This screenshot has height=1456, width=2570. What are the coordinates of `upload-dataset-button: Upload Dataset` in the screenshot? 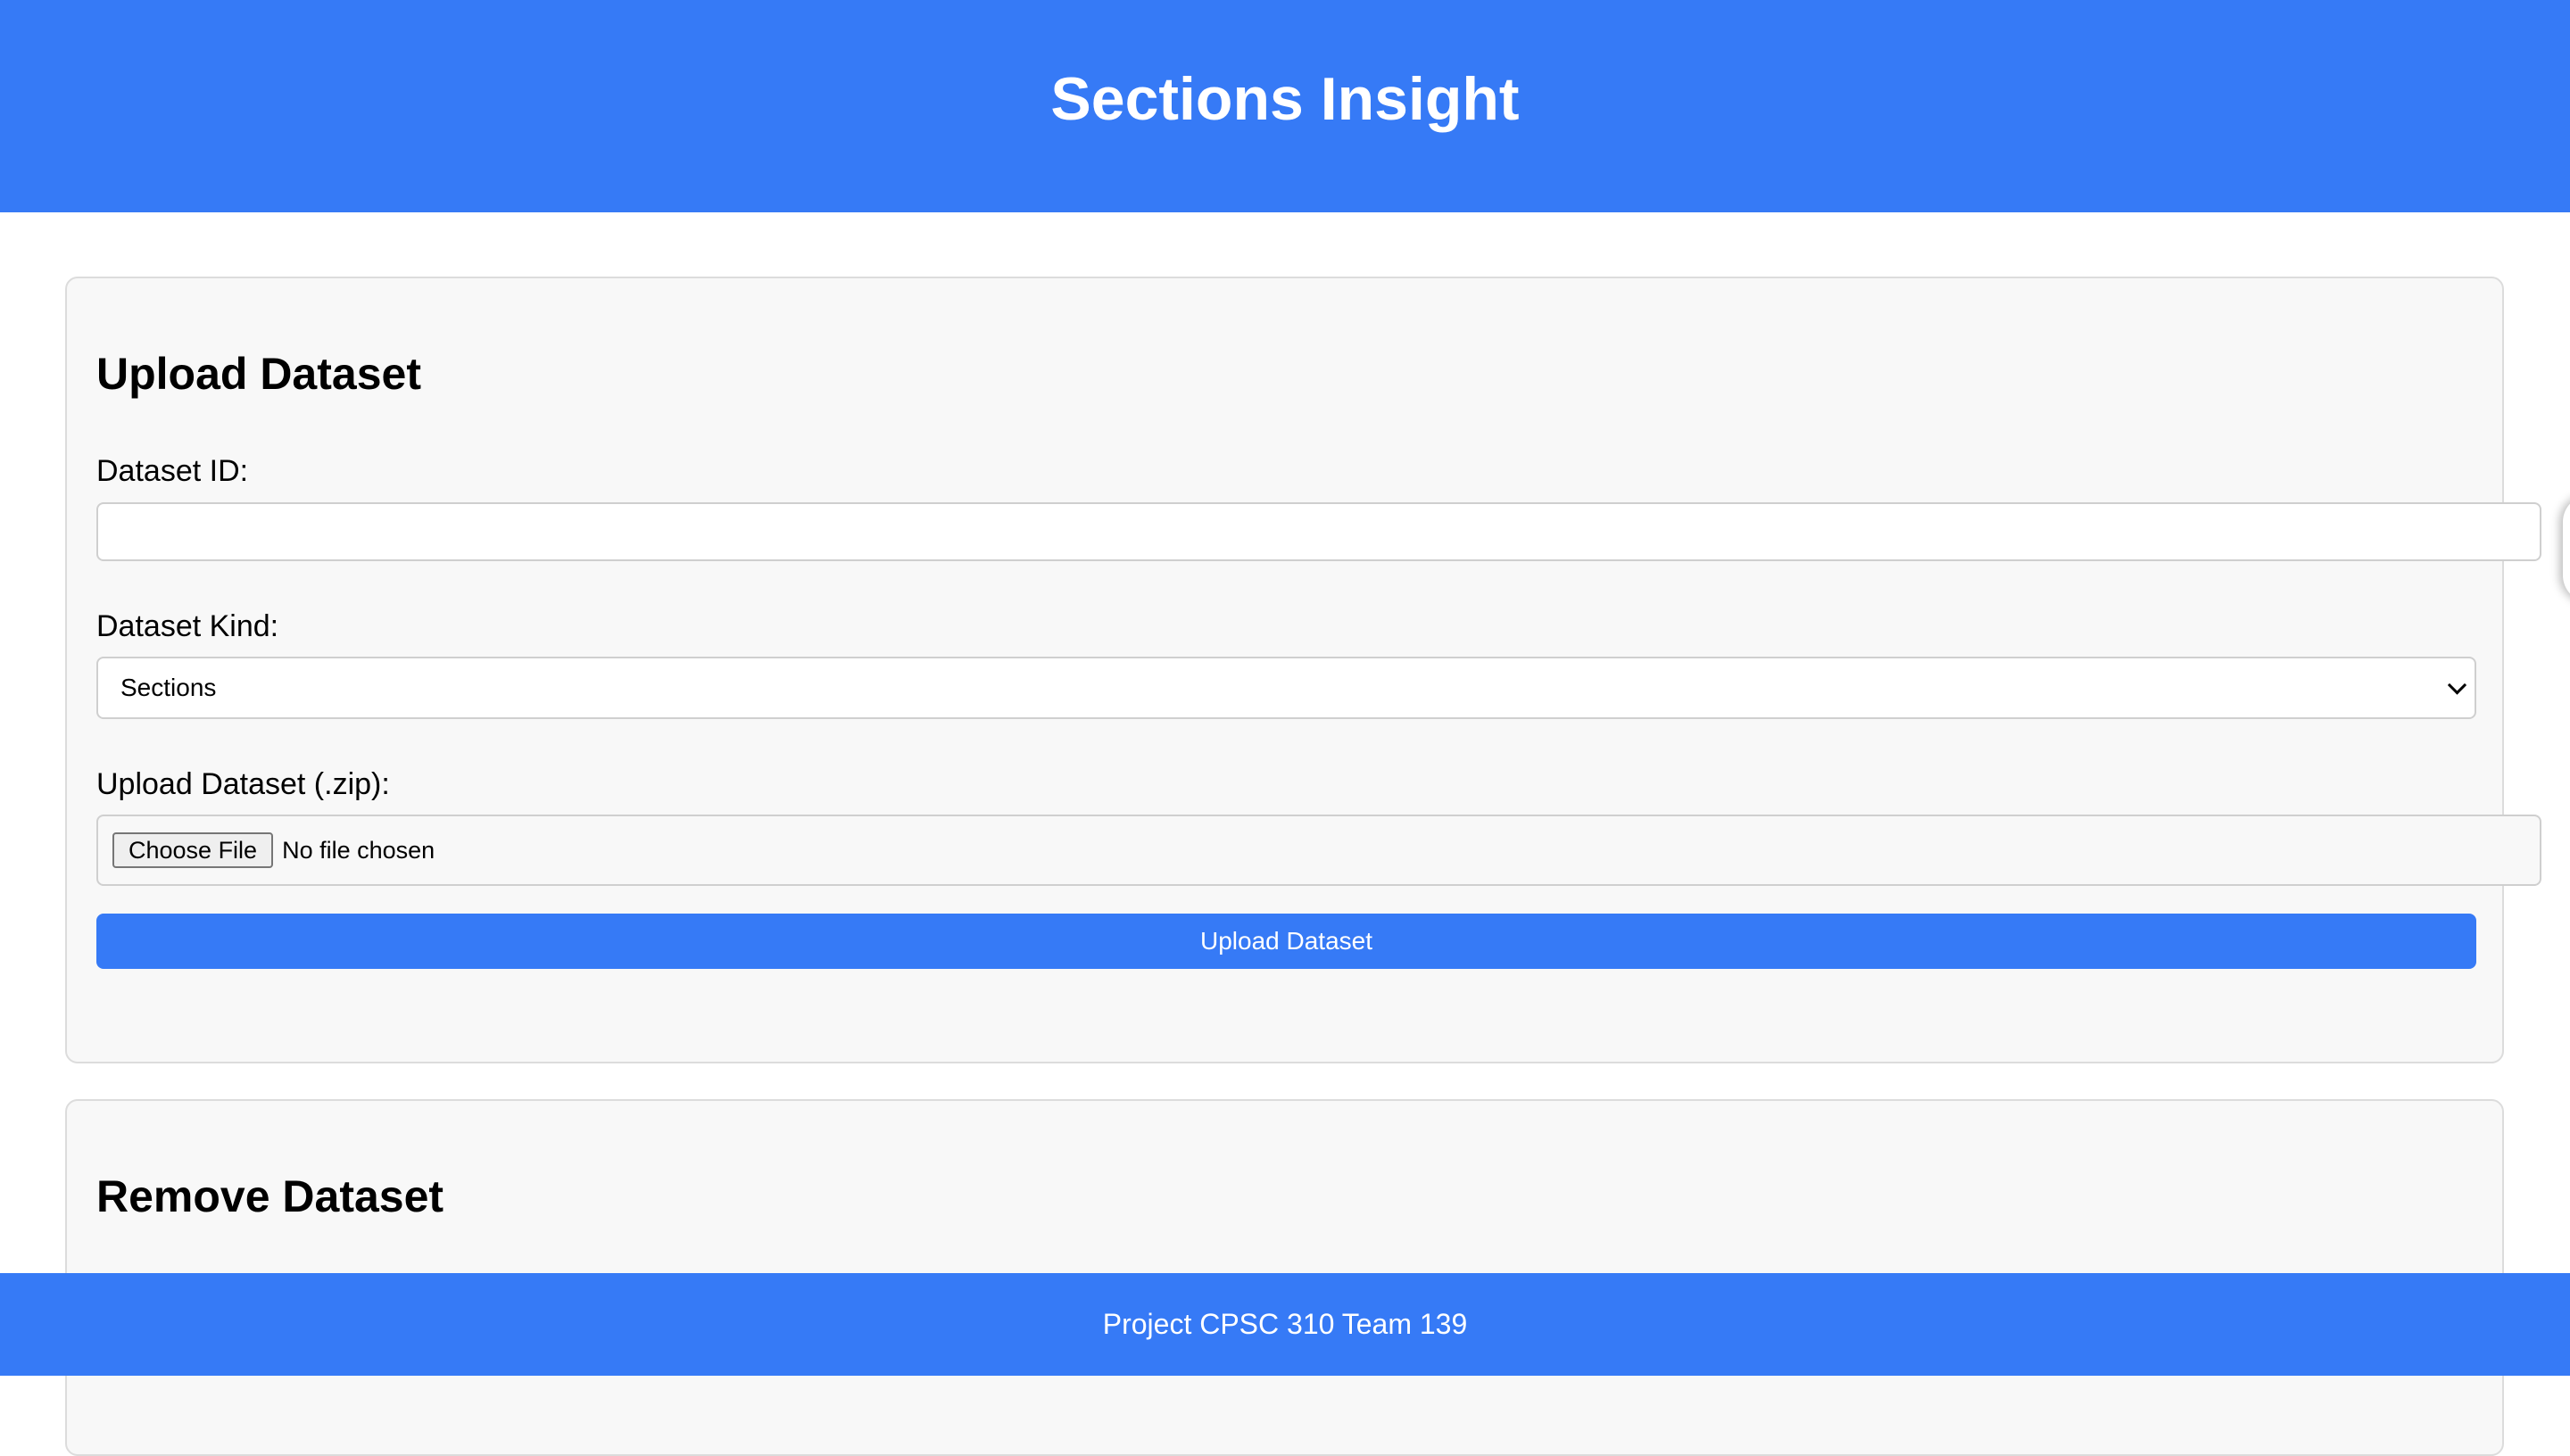 It's located at (1286, 942).